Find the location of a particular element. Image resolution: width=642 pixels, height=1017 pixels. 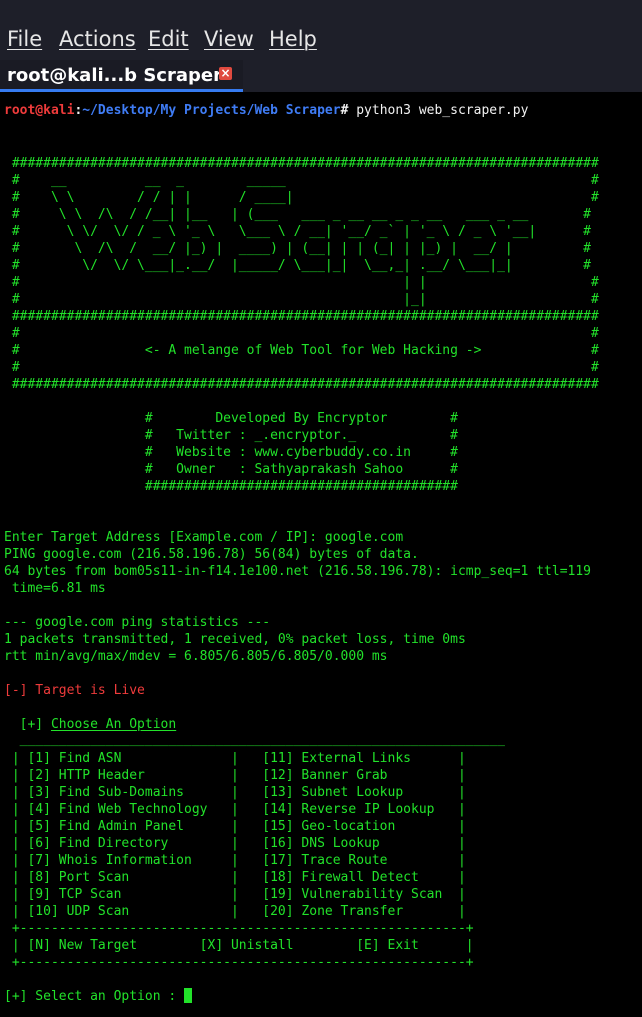

prompt-path: ~/Desktop/My Projects/Web Scraper is located at coordinates (211, 110).